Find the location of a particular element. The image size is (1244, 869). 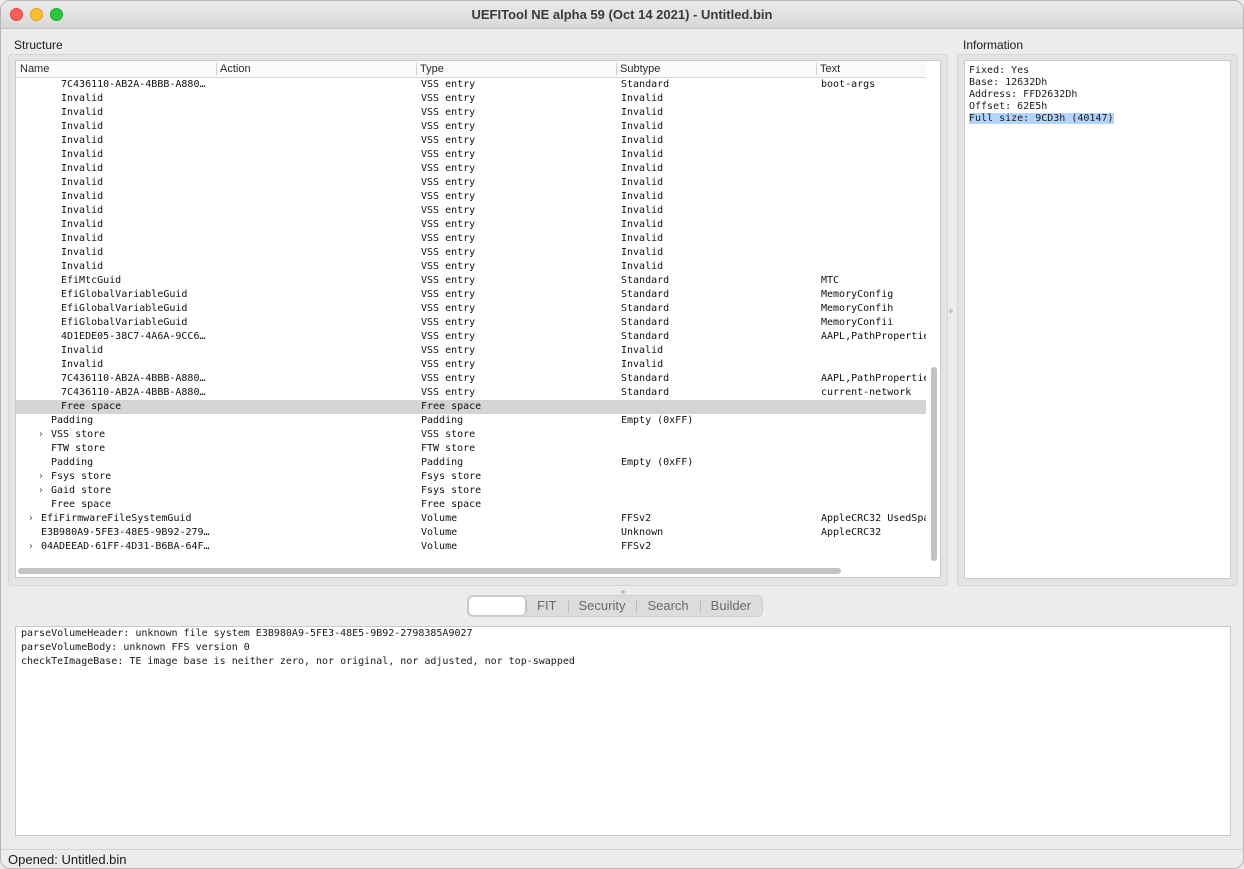

tree-cell-text: boot-args is located at coordinates (848, 84).